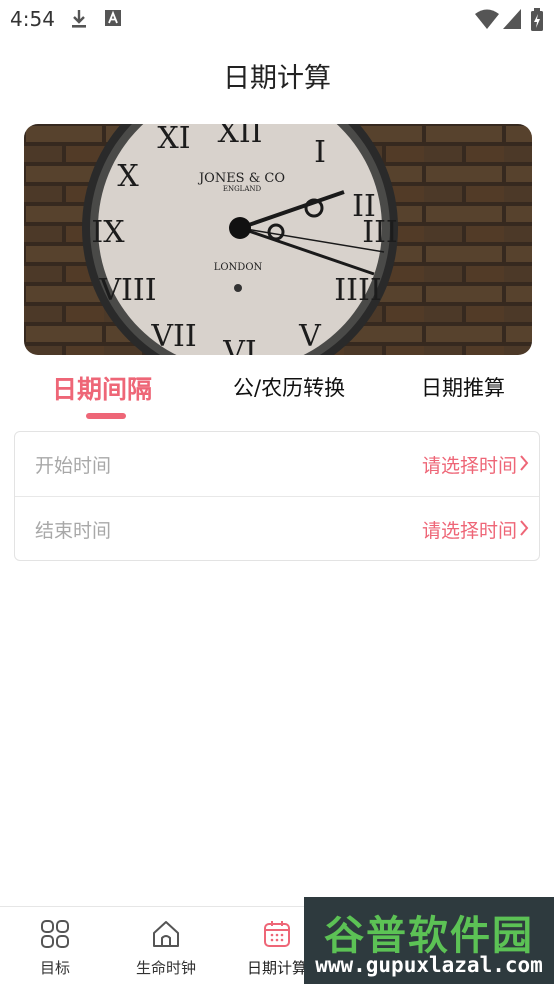  I want to click on battery-icon, so click(537, 19).